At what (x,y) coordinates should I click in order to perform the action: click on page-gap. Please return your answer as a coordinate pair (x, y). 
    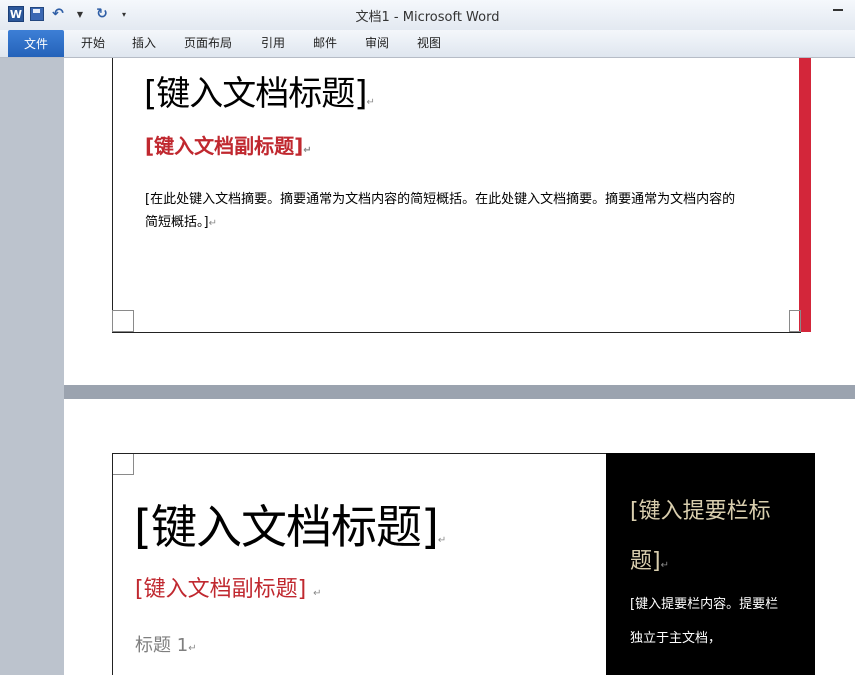
    Looking at the image, I should click on (459, 392).